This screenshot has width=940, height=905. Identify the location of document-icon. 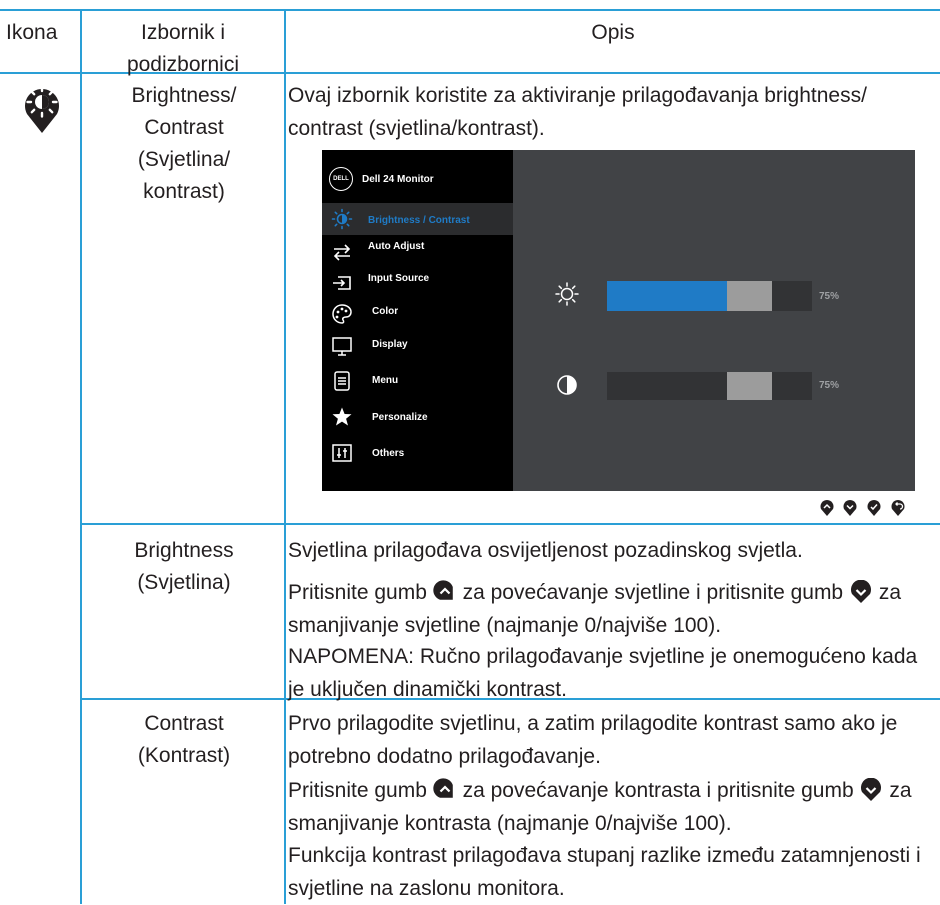
(342, 381).